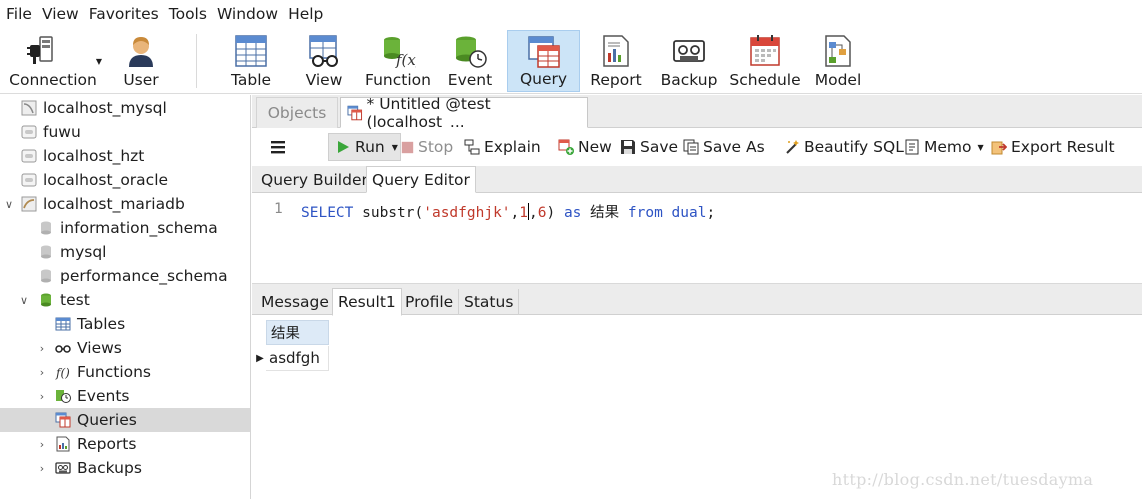  I want to click on save-button: Save, so click(649, 147).